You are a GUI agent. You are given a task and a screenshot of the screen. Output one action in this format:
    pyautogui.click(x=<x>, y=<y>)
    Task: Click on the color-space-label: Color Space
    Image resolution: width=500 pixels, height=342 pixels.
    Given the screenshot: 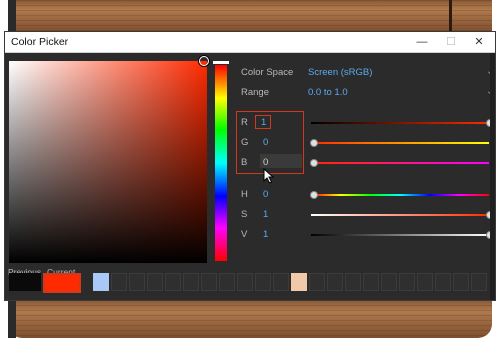 What is the action you would take?
    pyautogui.click(x=267, y=72)
    